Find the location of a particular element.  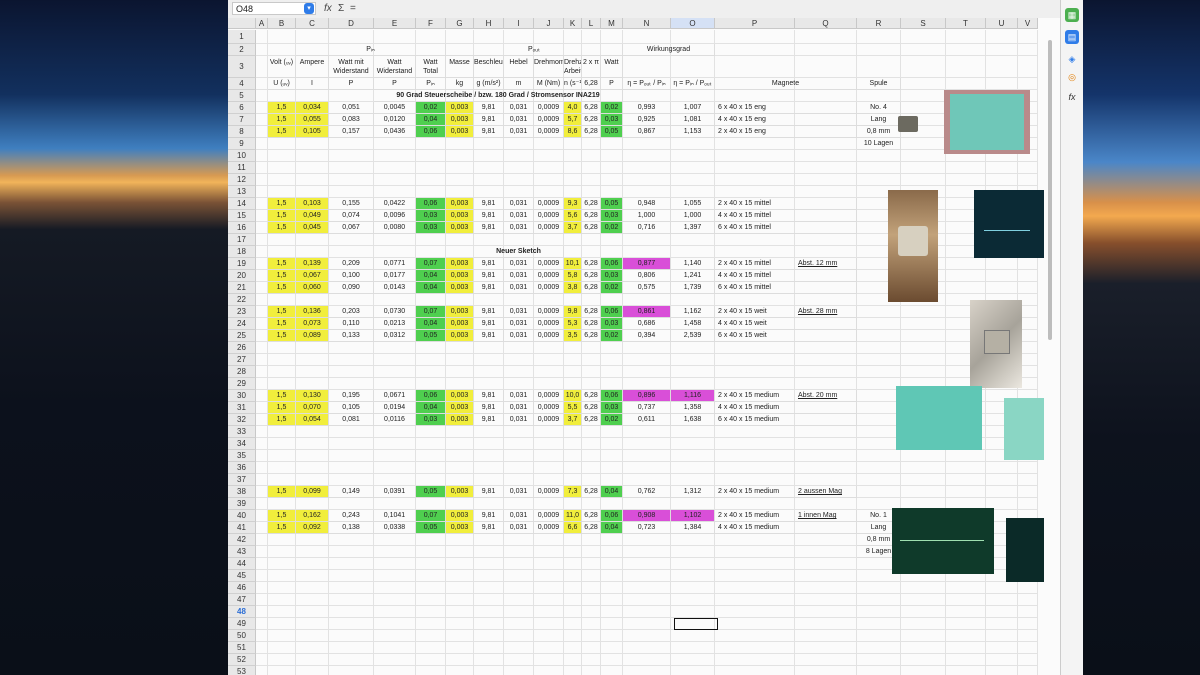

data-cell-r20-c13: 1,241 is located at coordinates (693, 276).